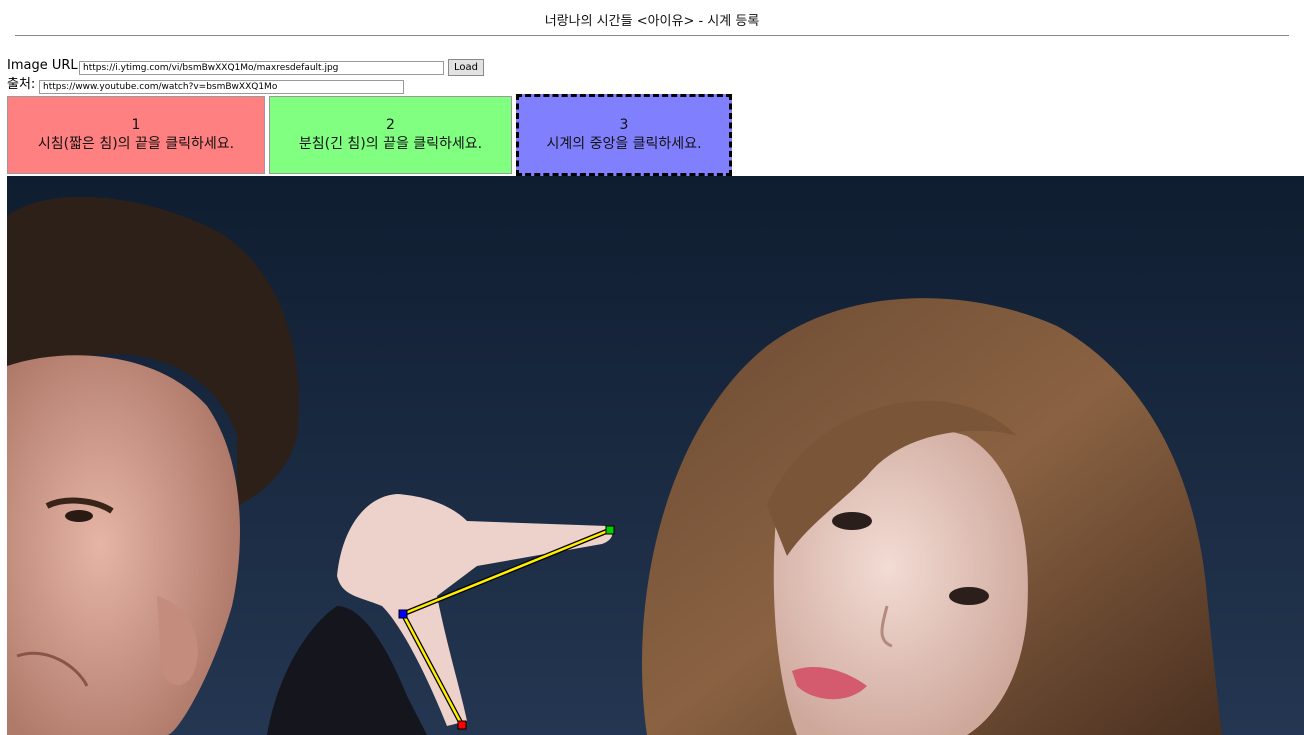 Image resolution: width=1304 pixels, height=735 pixels. Describe the element at coordinates (261, 68) in the screenshot. I see `image-url-input` at that location.